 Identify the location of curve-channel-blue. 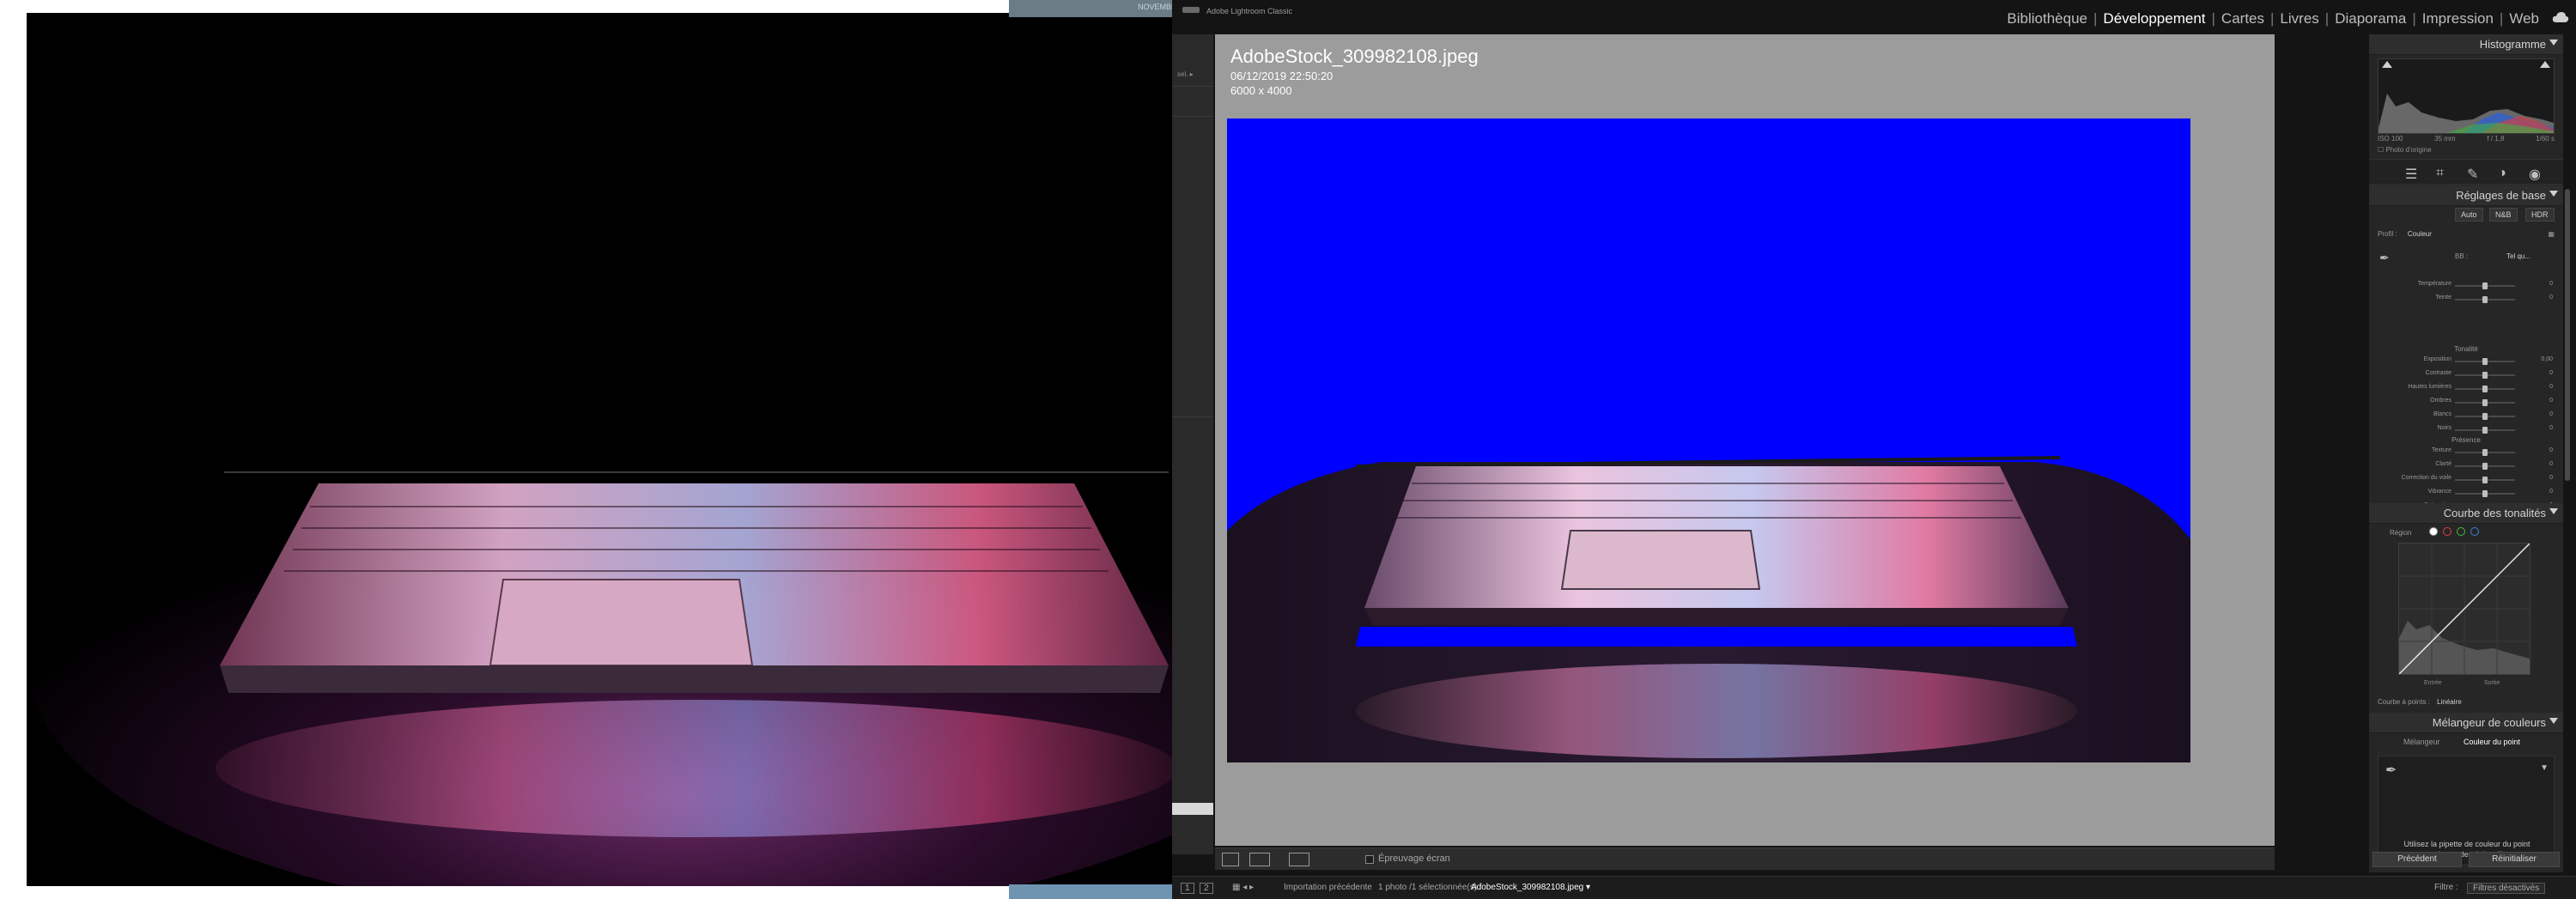
(2474, 531).